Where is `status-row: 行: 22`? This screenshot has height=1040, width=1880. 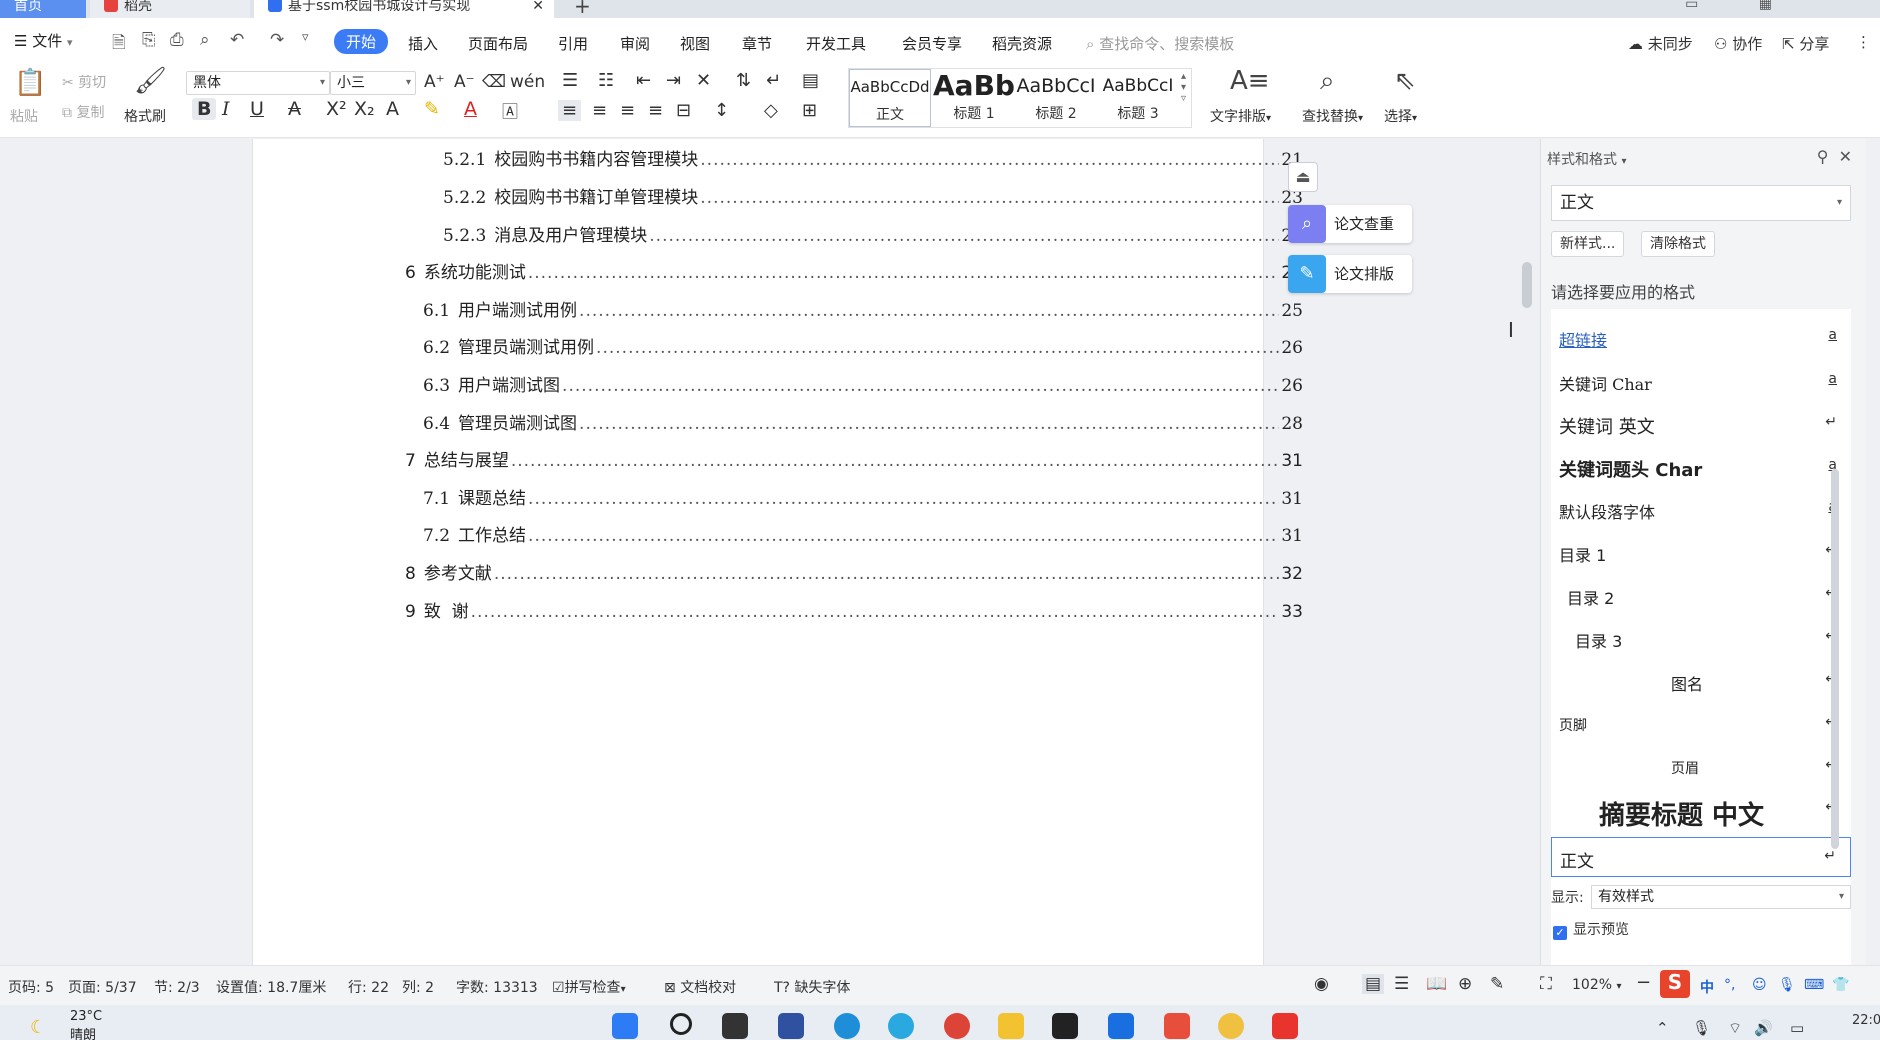
status-row: 行: 22 is located at coordinates (368, 987).